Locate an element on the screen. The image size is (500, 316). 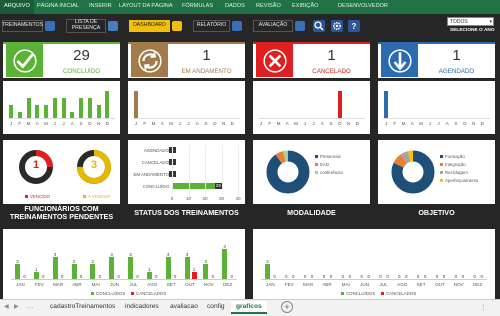
avaliacao-label: AVALIAÇÃO is located at coordinates (273, 25).